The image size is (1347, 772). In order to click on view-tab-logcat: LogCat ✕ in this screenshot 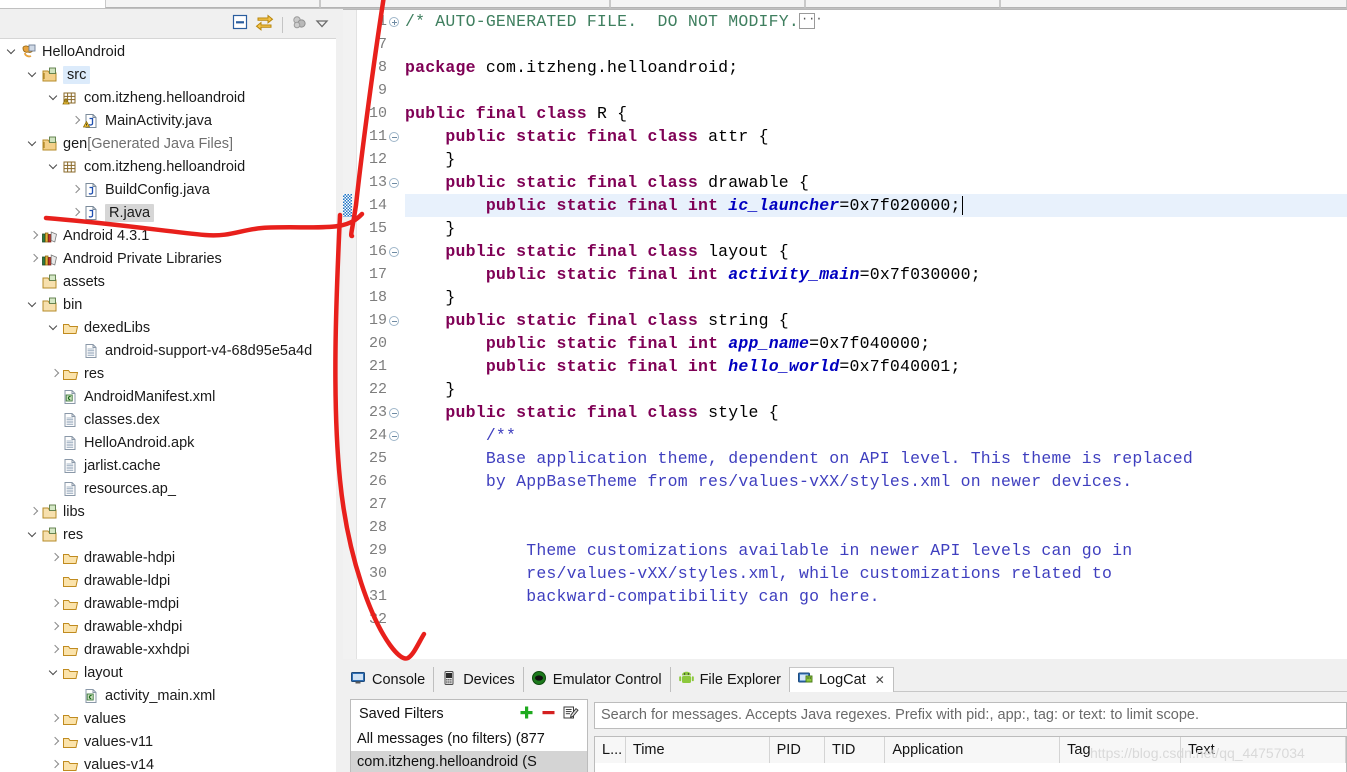, I will do `click(841, 679)`.